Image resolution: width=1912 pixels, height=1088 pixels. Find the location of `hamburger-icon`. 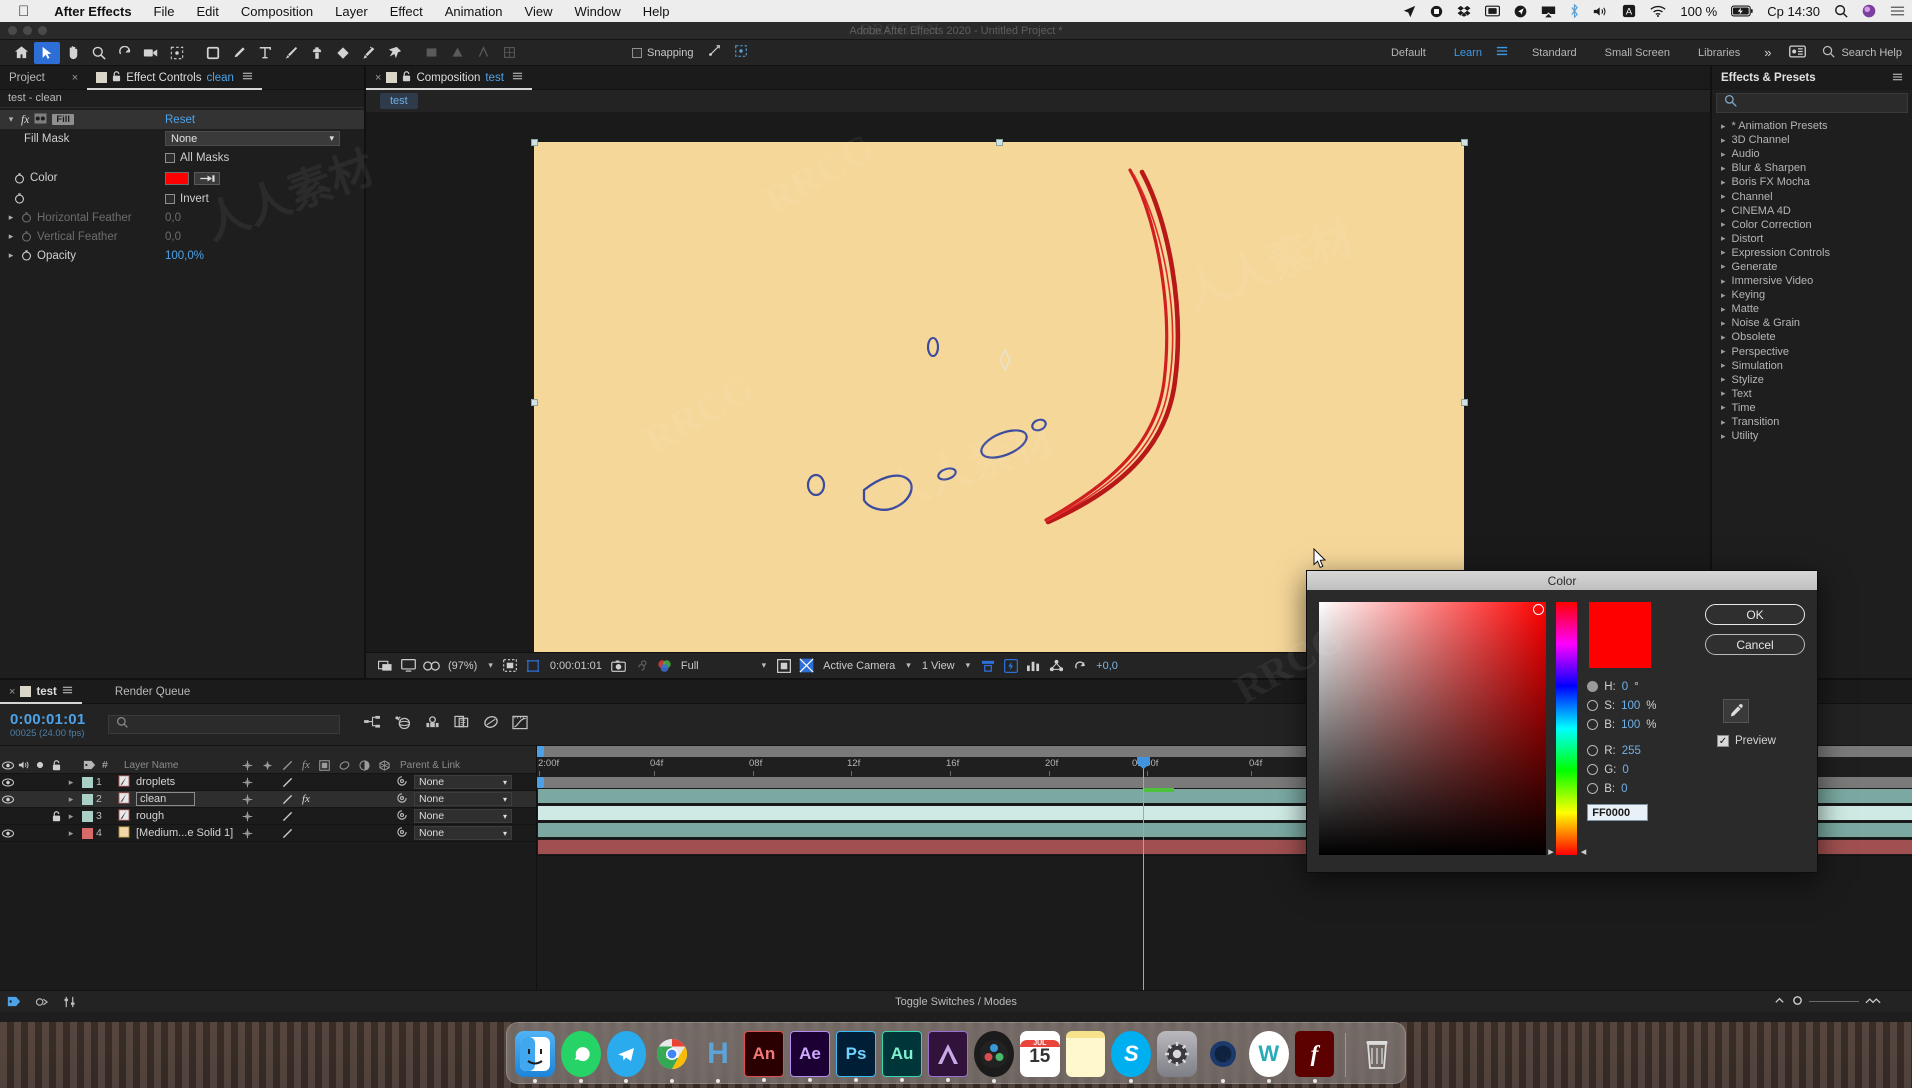

hamburger-icon is located at coordinates (1507, 52).